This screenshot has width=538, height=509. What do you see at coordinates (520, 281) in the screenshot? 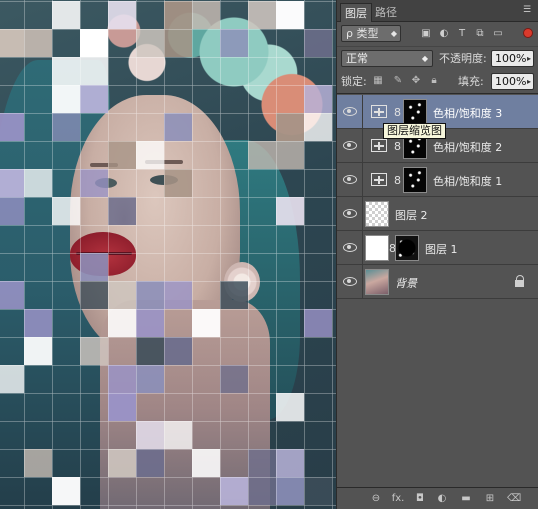
I see `lock-icon` at bounding box center [520, 281].